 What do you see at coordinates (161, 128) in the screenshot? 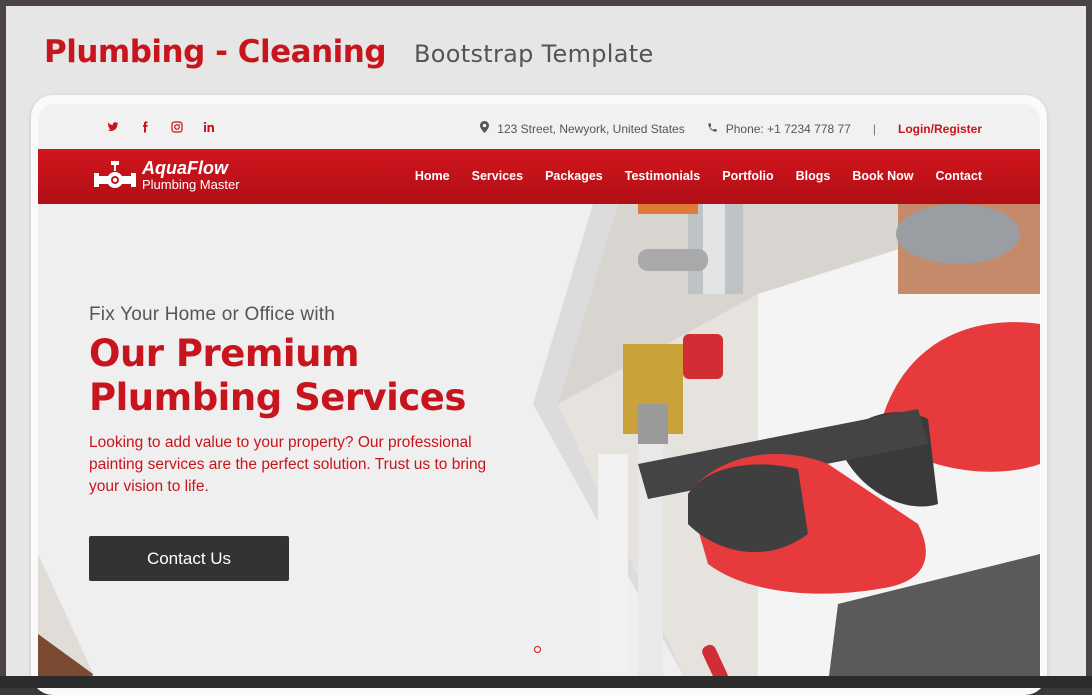
I see `social-links` at bounding box center [161, 128].